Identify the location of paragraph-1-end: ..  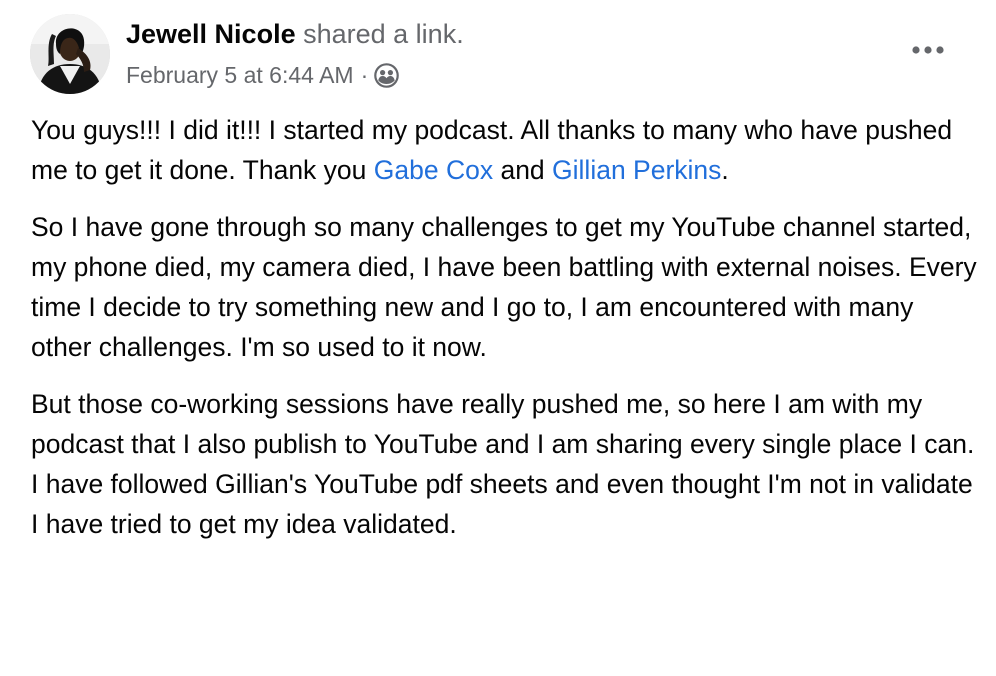
(725, 170).